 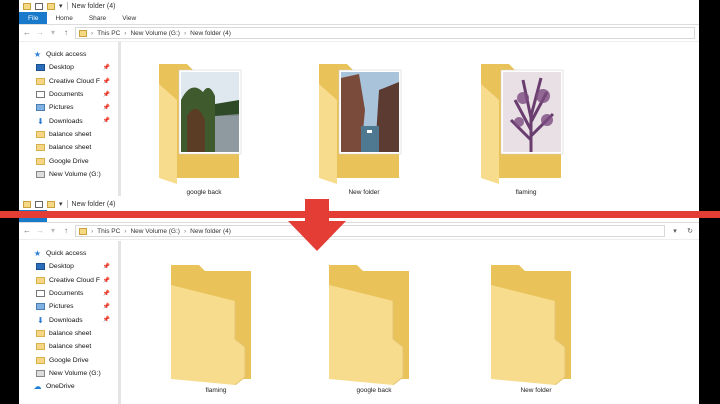 What do you see at coordinates (675, 231) in the screenshot?
I see `address-dropdown-icon: ▾` at bounding box center [675, 231].